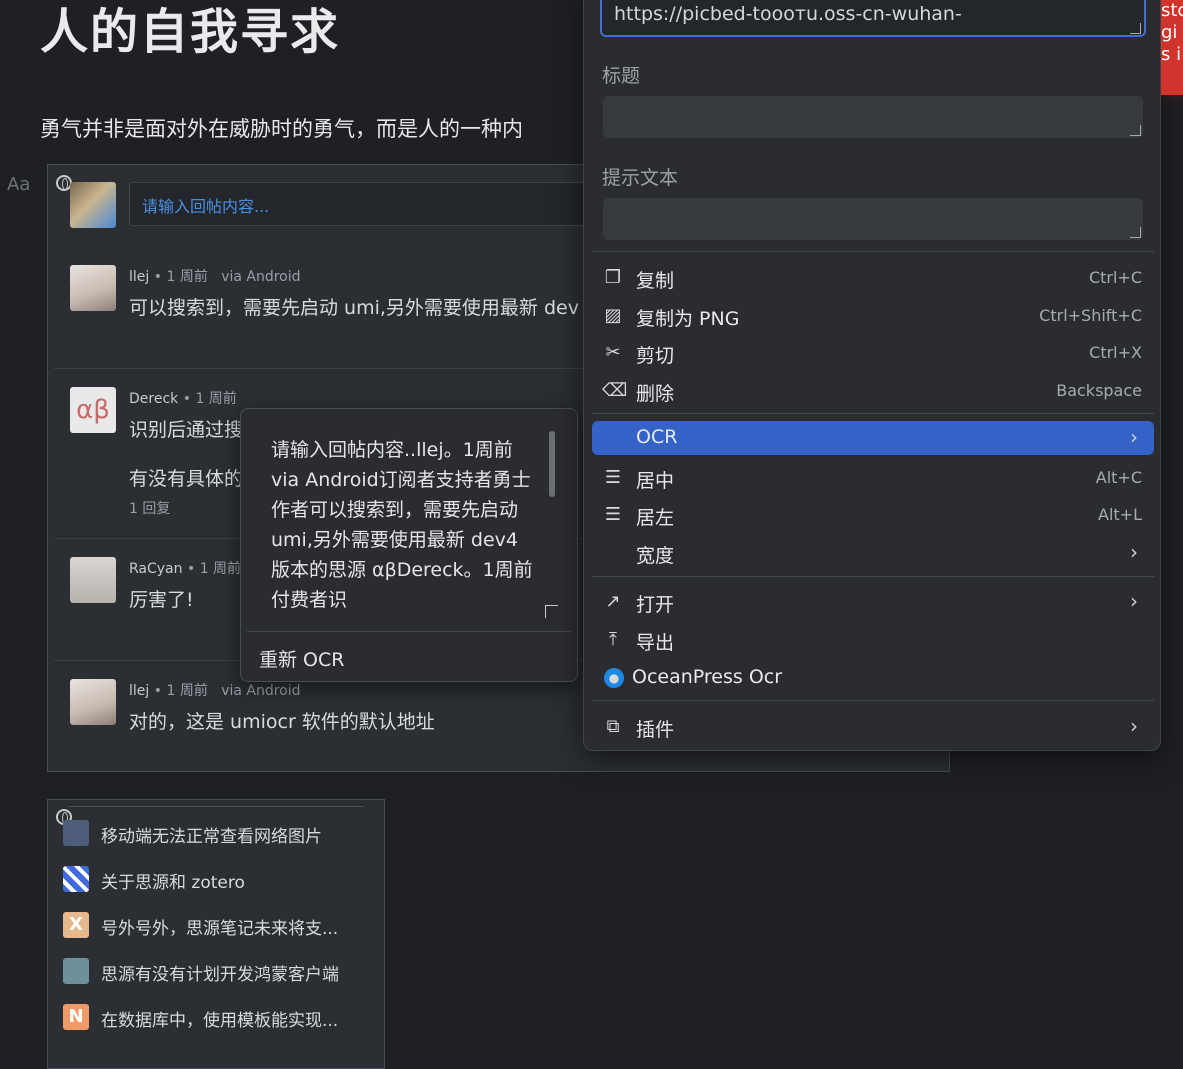 This screenshot has height=1069, width=1183. What do you see at coordinates (873, 278) in the screenshot?
I see `menu-item-copy: ❐ 复制 Ctrl+C` at bounding box center [873, 278].